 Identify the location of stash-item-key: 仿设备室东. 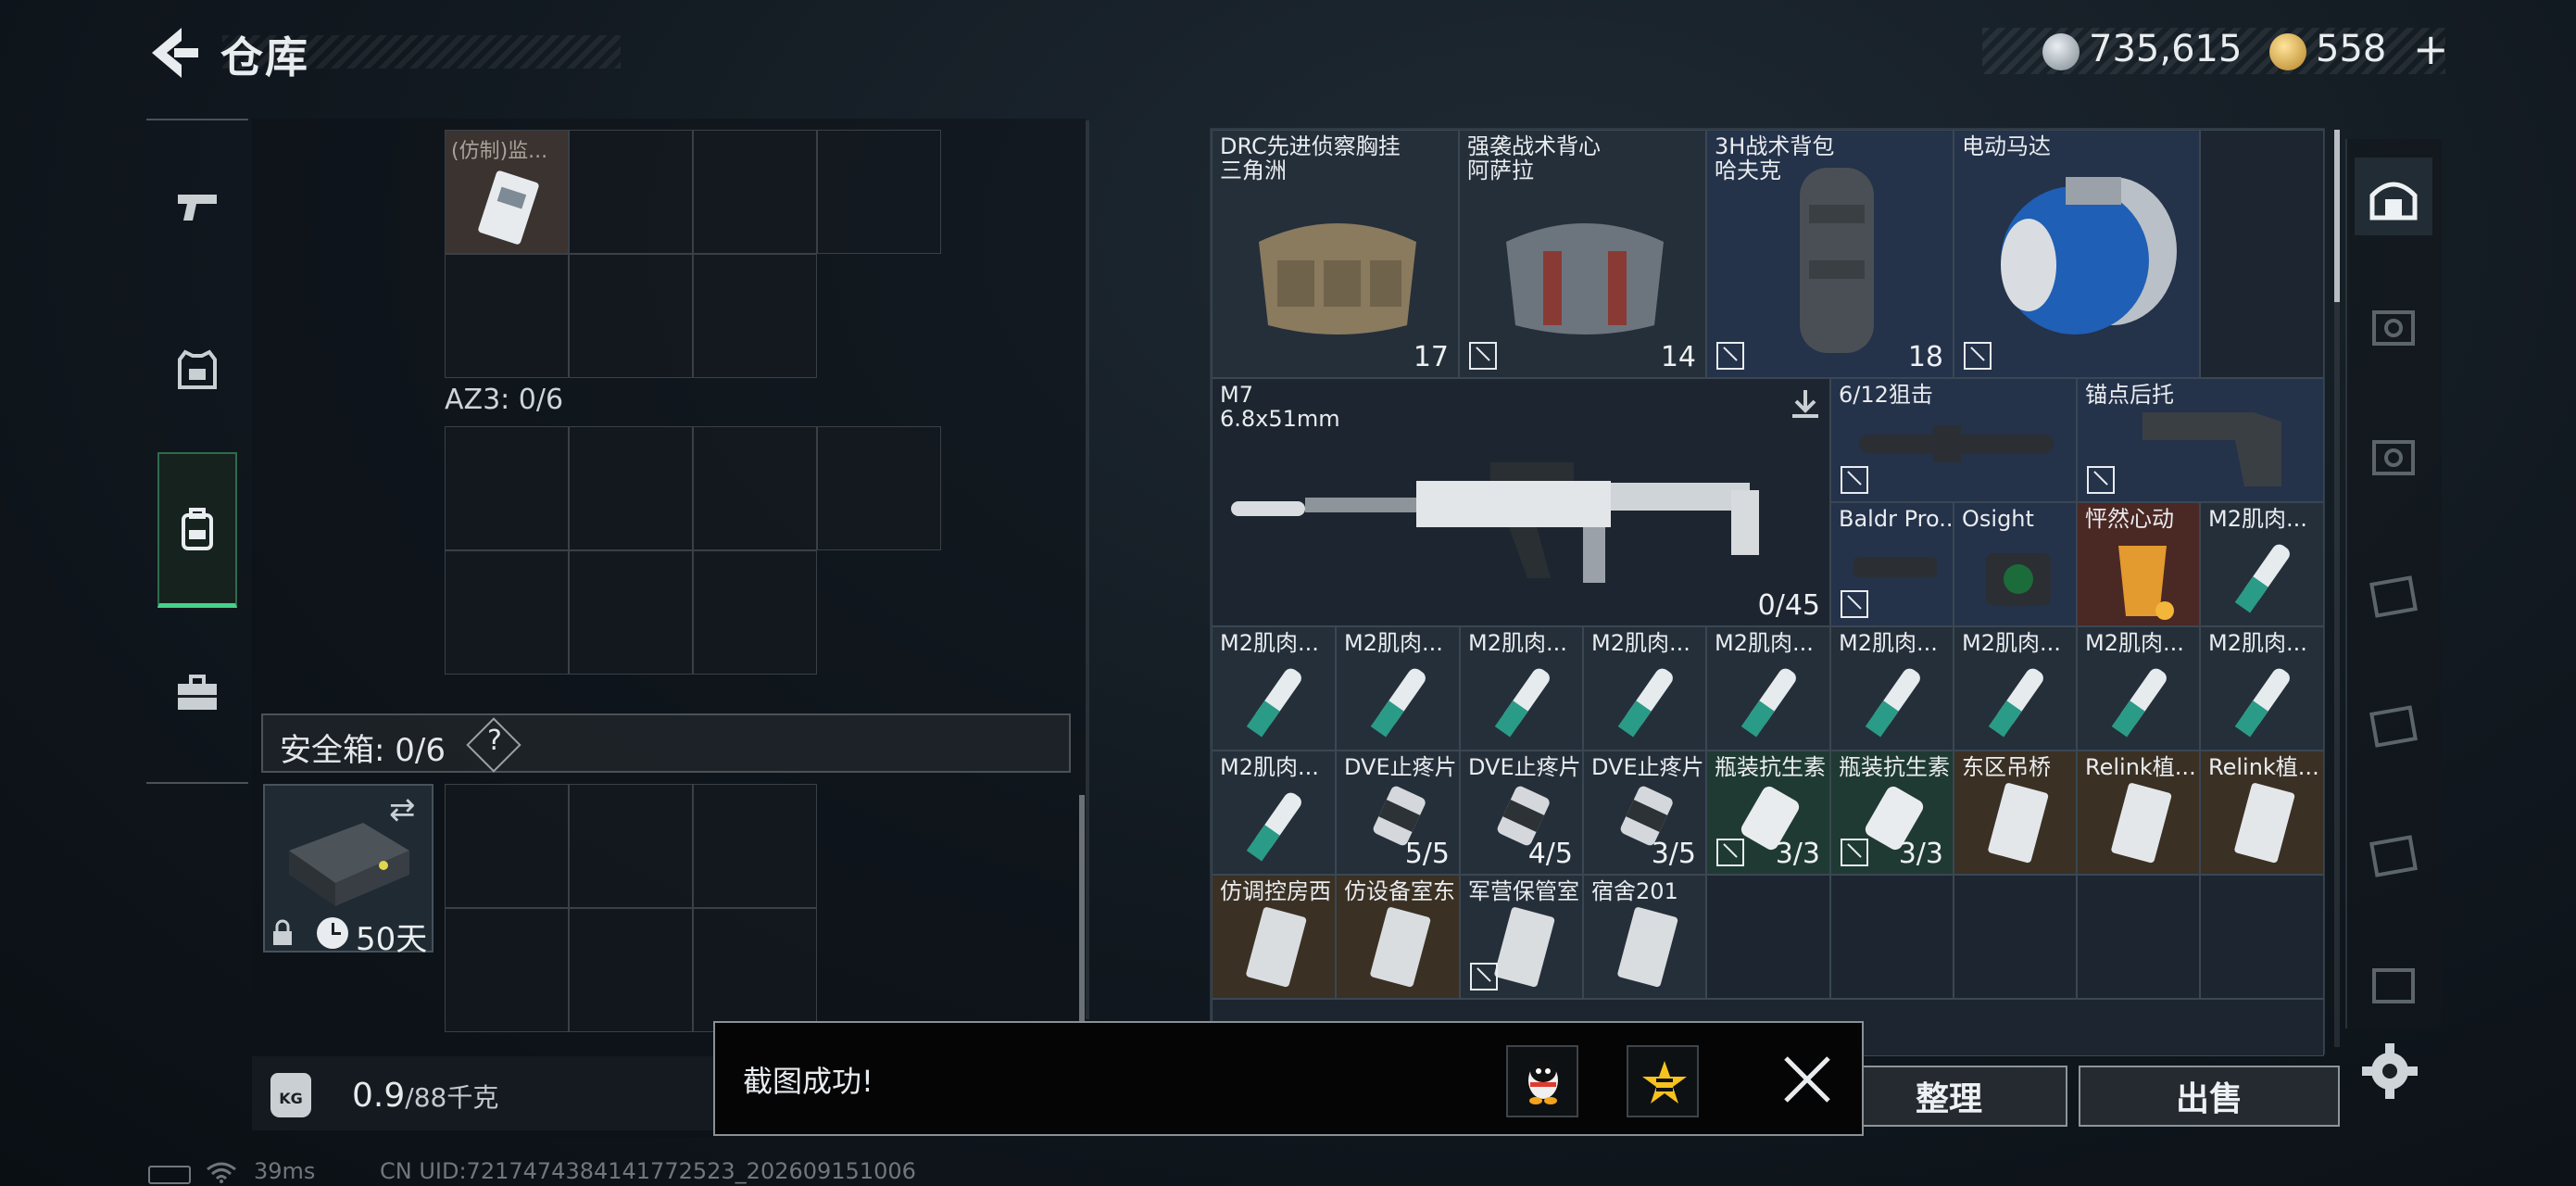
(1398, 937).